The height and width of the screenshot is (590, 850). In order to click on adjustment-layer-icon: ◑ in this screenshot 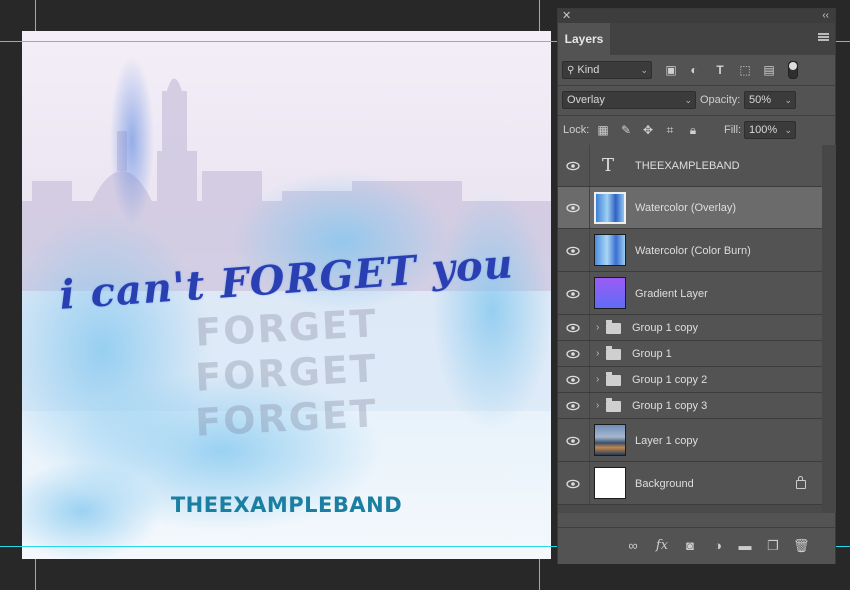, I will do `click(718, 546)`.